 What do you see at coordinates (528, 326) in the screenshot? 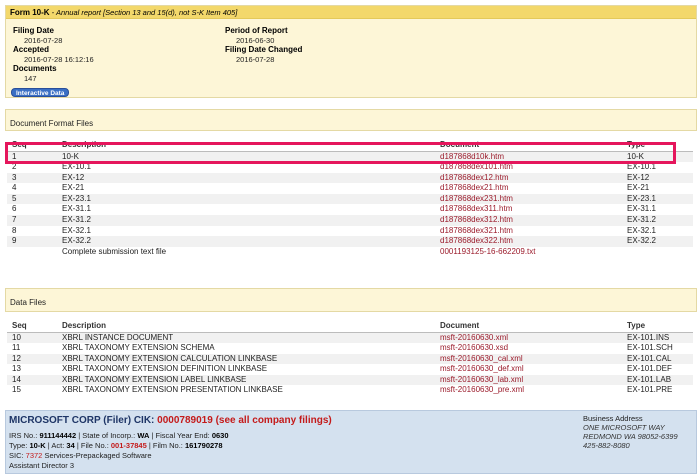
I see `col-document: Document` at bounding box center [528, 326].